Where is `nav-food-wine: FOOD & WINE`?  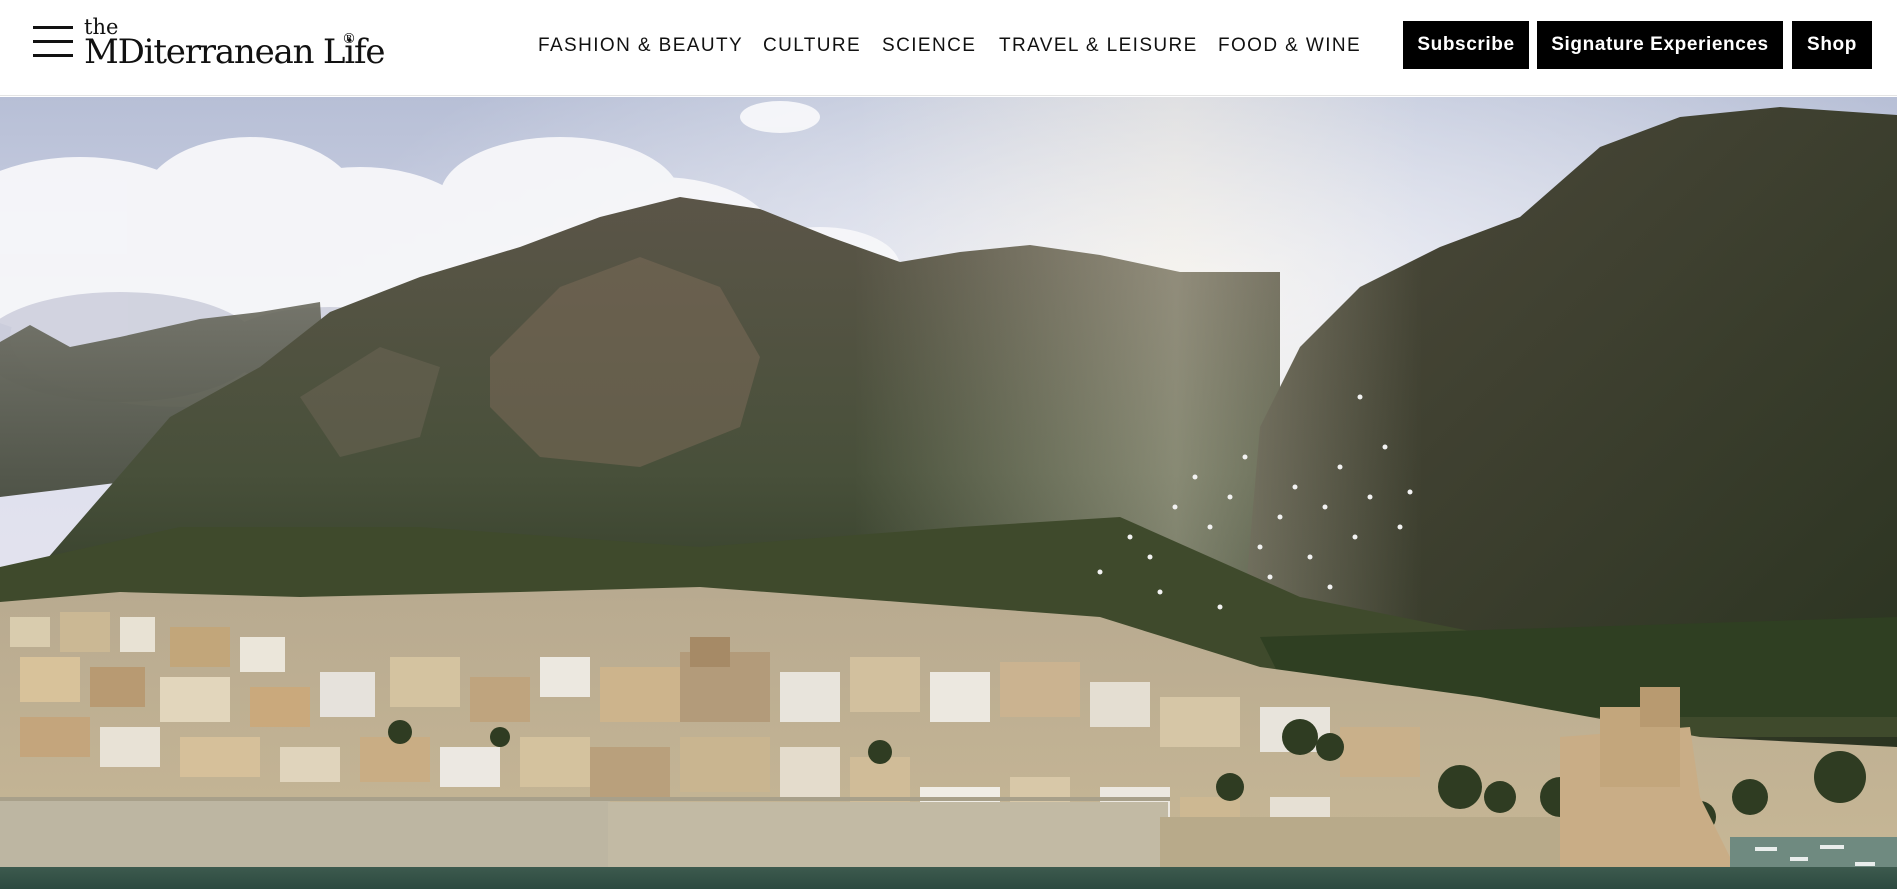 nav-food-wine: FOOD & WINE is located at coordinates (1289, 46).